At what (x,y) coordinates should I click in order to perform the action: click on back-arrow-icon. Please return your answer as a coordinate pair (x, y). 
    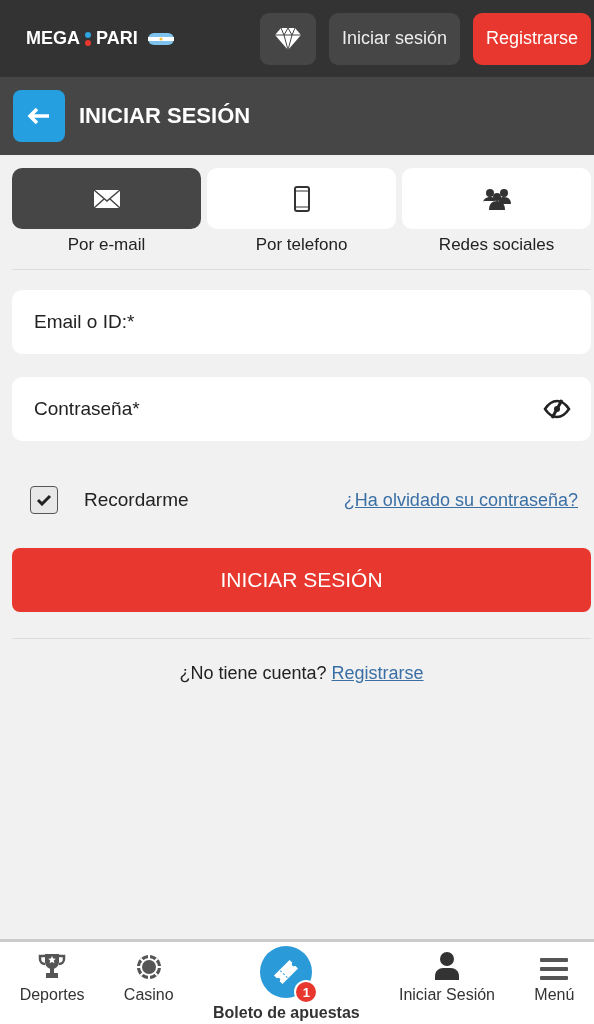
    Looking at the image, I should click on (39, 116).